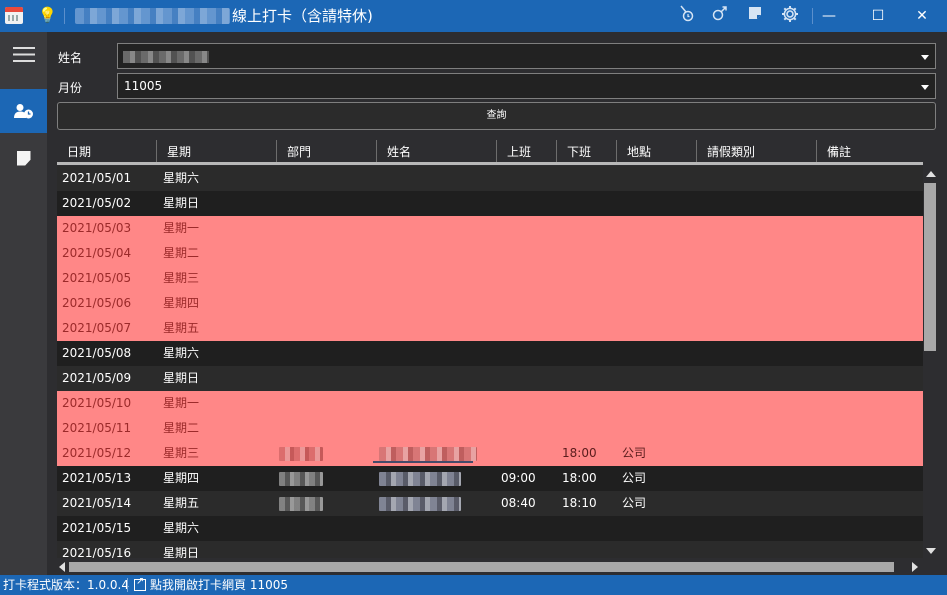 This screenshot has width=947, height=595. What do you see at coordinates (302, 16) in the screenshot?
I see `window-title: 線上打卡（含請特休)` at bounding box center [302, 16].